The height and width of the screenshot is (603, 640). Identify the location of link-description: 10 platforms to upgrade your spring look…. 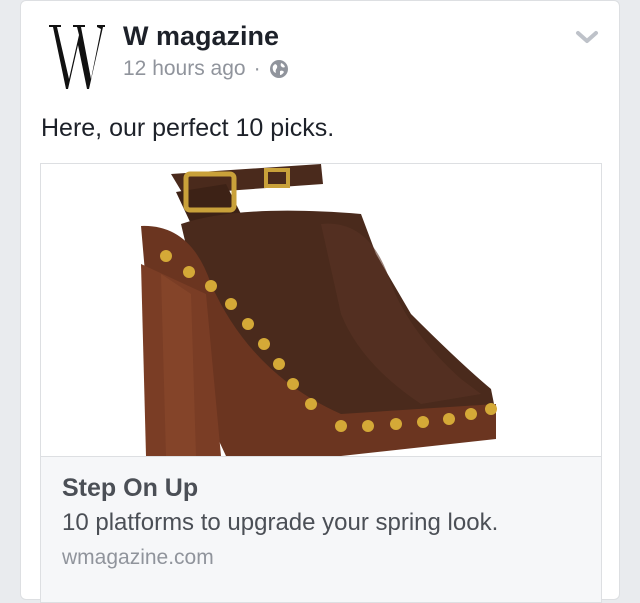
(280, 522).